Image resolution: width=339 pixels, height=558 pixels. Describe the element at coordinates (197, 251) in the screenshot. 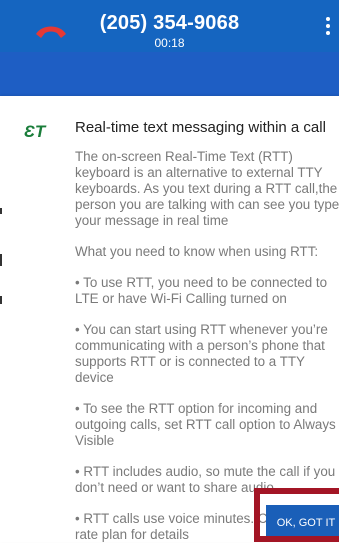

I see `rtt-paragraph: What you need to know when using RTT:` at that location.